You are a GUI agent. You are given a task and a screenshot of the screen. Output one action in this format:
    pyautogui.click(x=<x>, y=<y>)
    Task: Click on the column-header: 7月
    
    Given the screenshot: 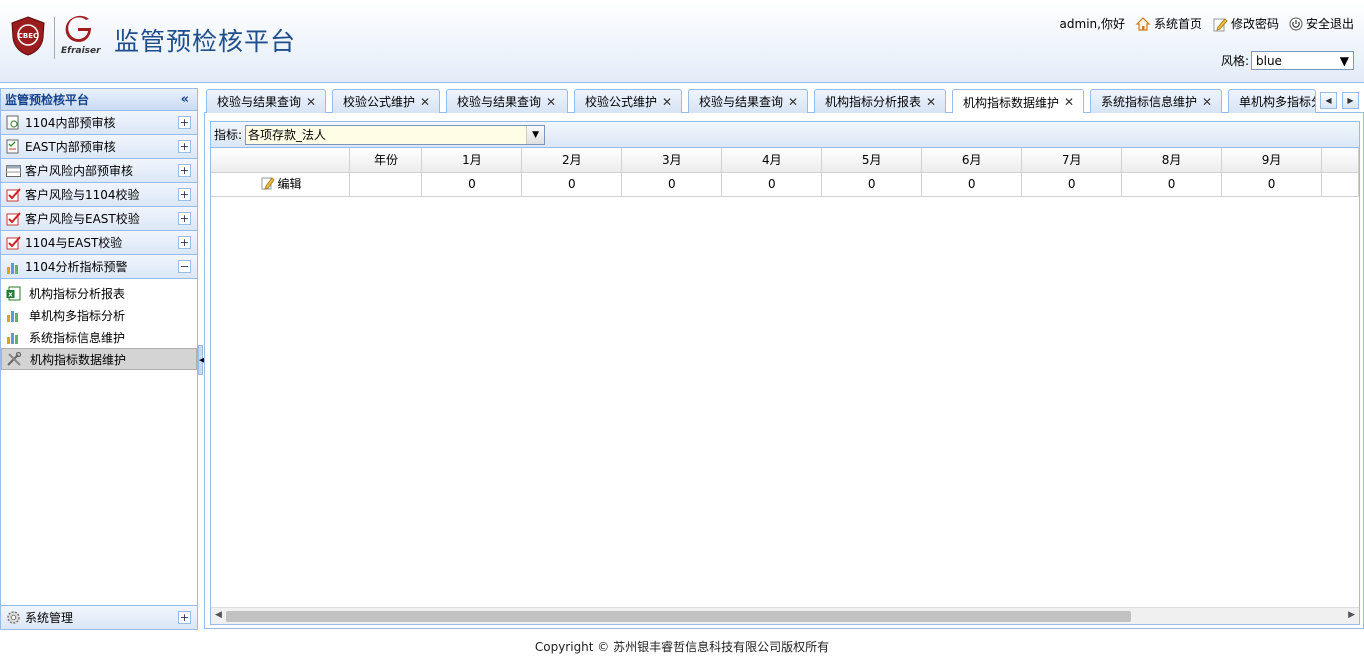 What is the action you would take?
    pyautogui.click(x=1072, y=160)
    